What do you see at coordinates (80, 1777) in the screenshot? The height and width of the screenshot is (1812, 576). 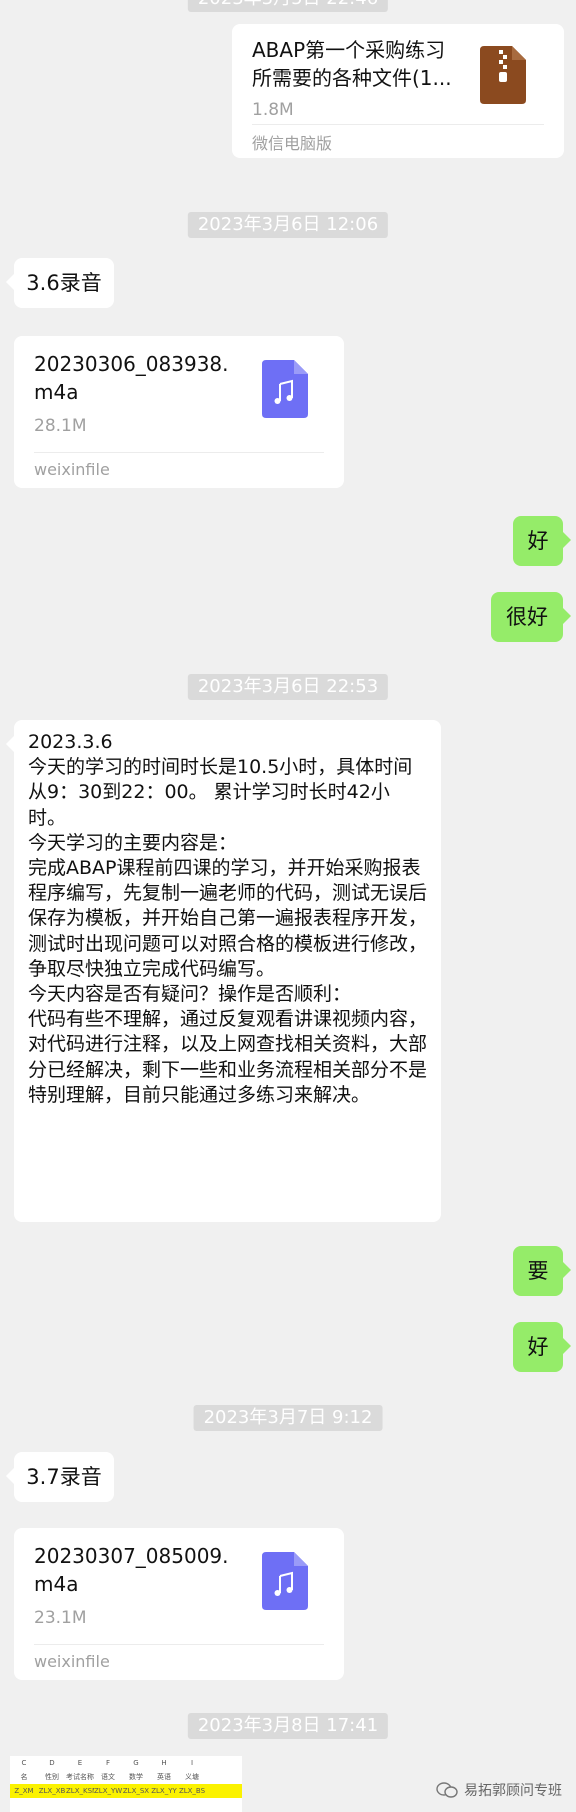 I see `sheet-cell: 考试名称` at bounding box center [80, 1777].